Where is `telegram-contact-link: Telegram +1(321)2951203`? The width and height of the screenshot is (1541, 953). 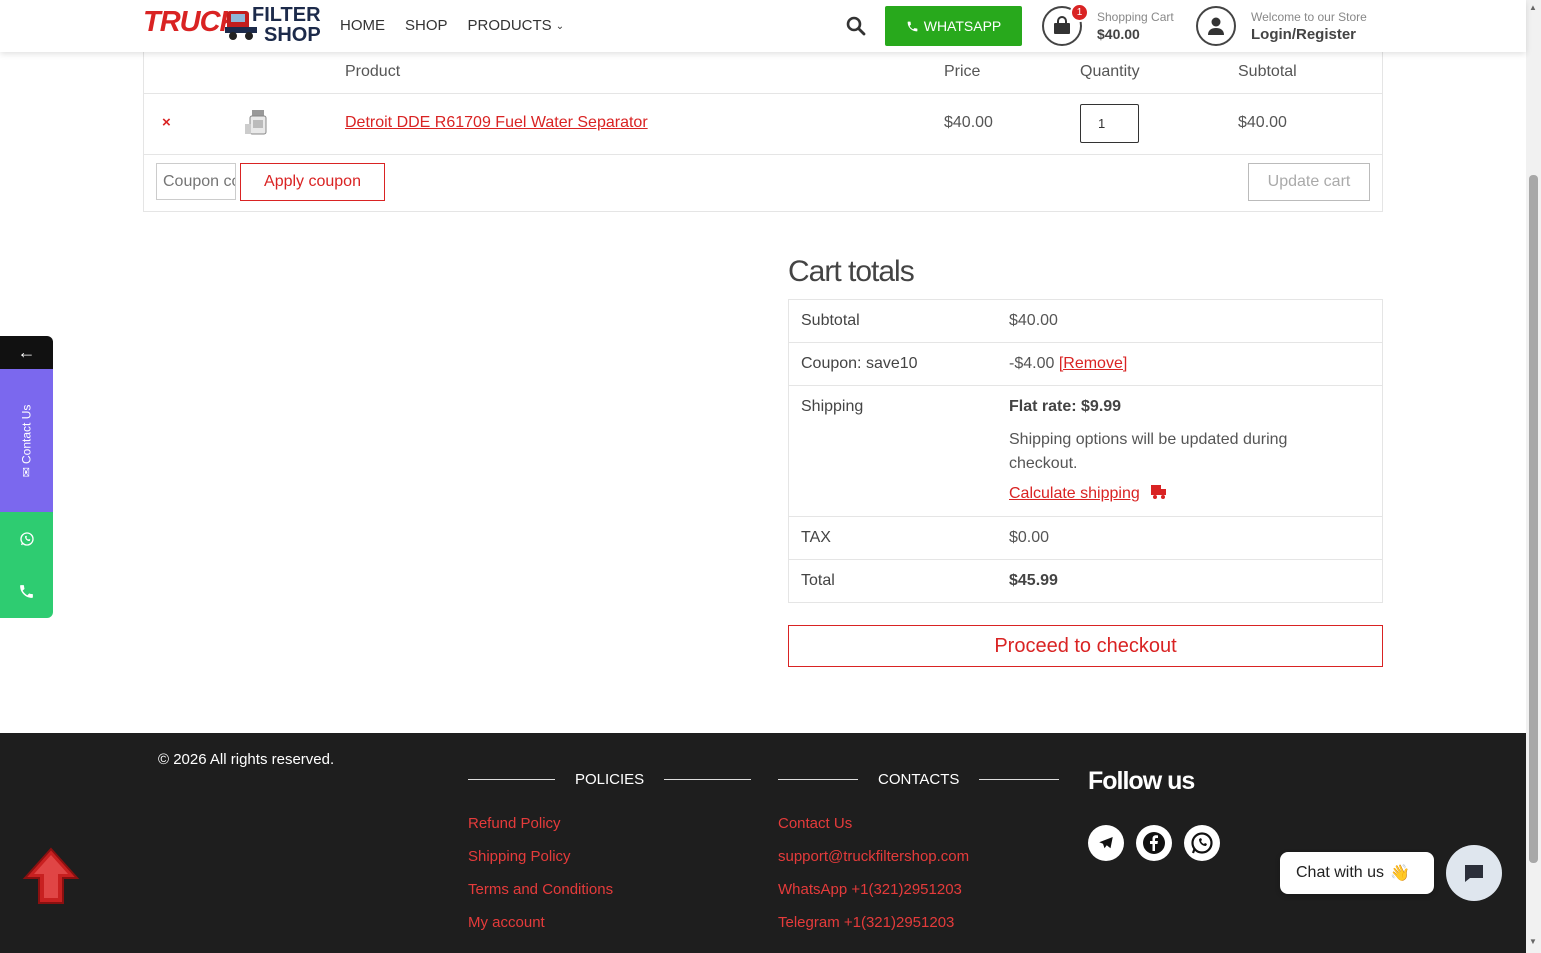
telegram-contact-link: Telegram +1(321)2951203 is located at coordinates (866, 922).